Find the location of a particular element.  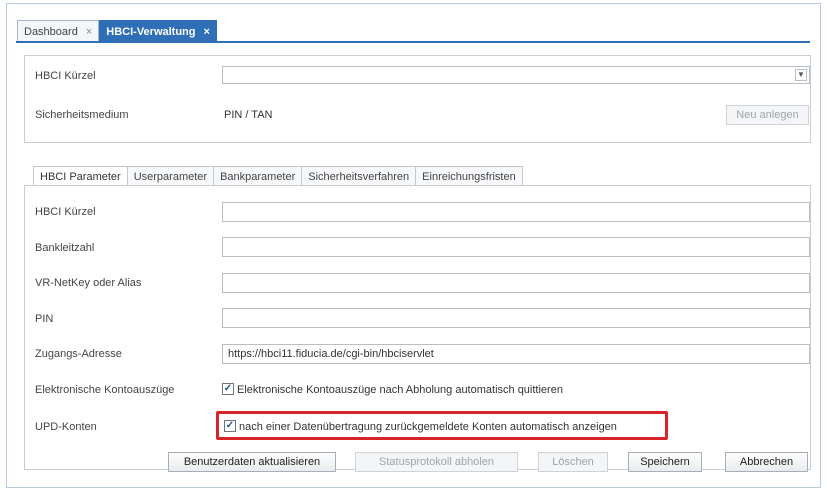

pin-input is located at coordinates (516, 318).